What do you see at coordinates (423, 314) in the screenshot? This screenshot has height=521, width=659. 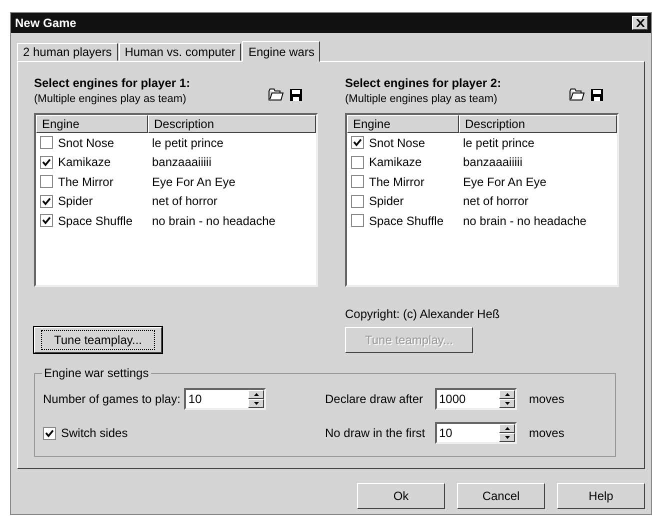 I see `copyright-text: Copyright: (c) Alexander Heß` at bounding box center [423, 314].